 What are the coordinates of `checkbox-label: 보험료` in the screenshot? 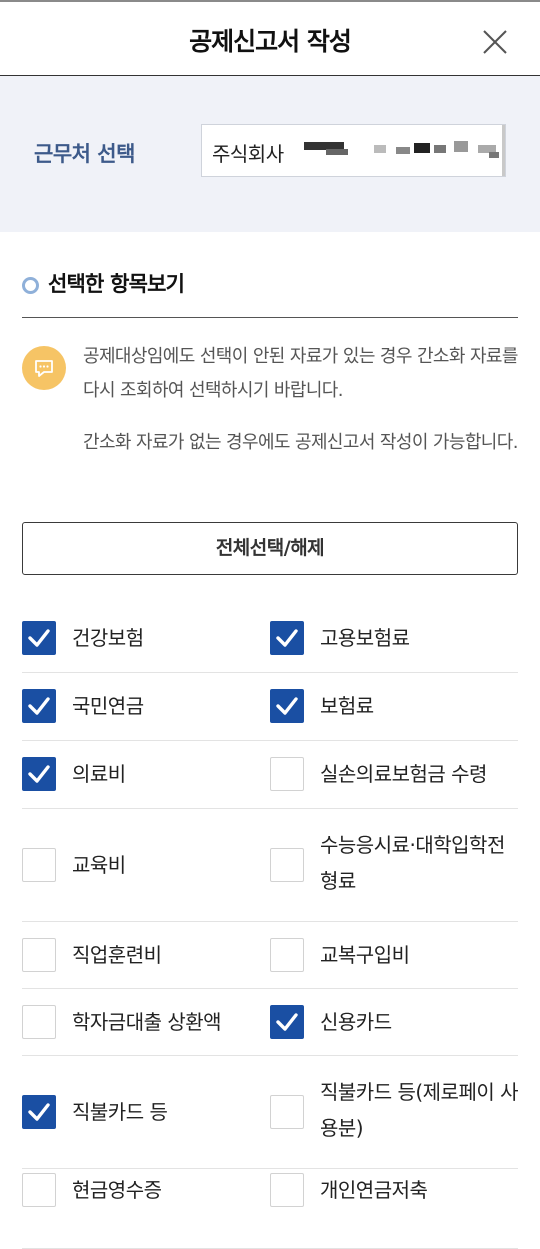 It's located at (347, 706).